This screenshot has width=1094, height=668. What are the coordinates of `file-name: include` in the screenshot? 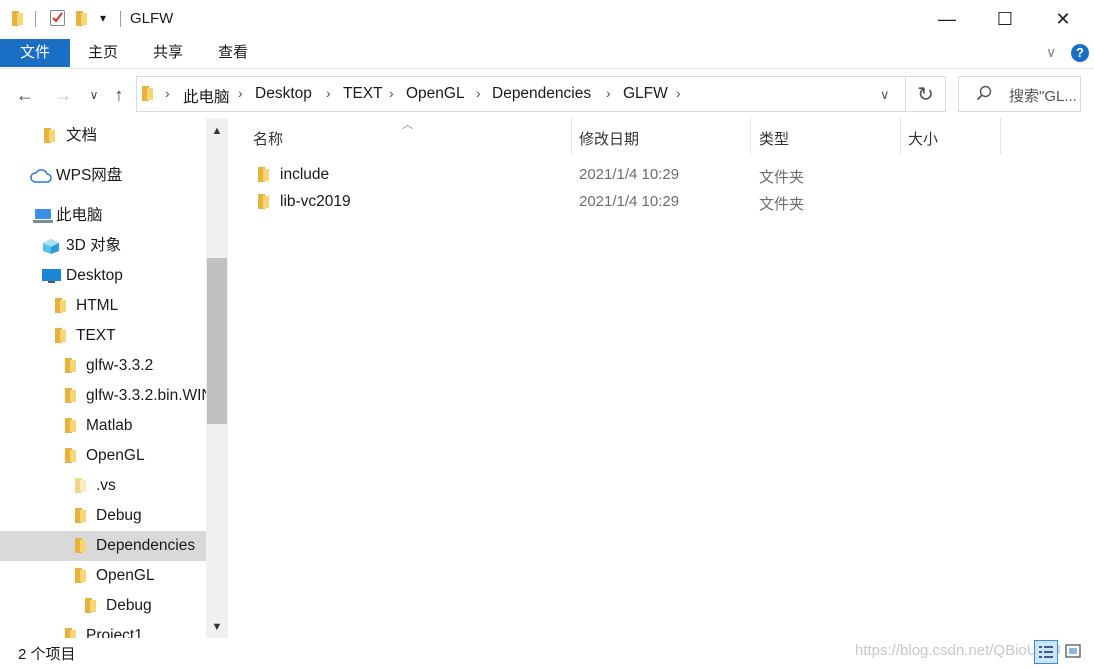 It's located at (304, 175).